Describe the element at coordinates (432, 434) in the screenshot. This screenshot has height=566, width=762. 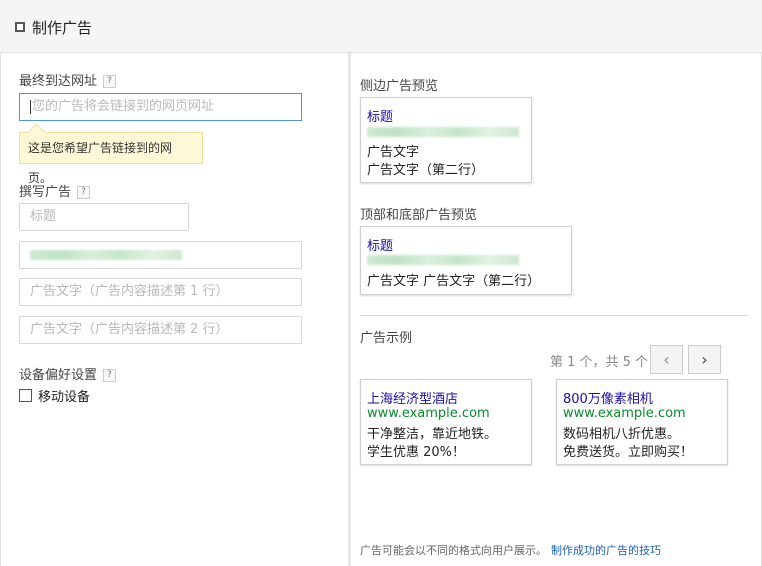
I see `example-line1: 干净整洁，靠近地铁。` at that location.